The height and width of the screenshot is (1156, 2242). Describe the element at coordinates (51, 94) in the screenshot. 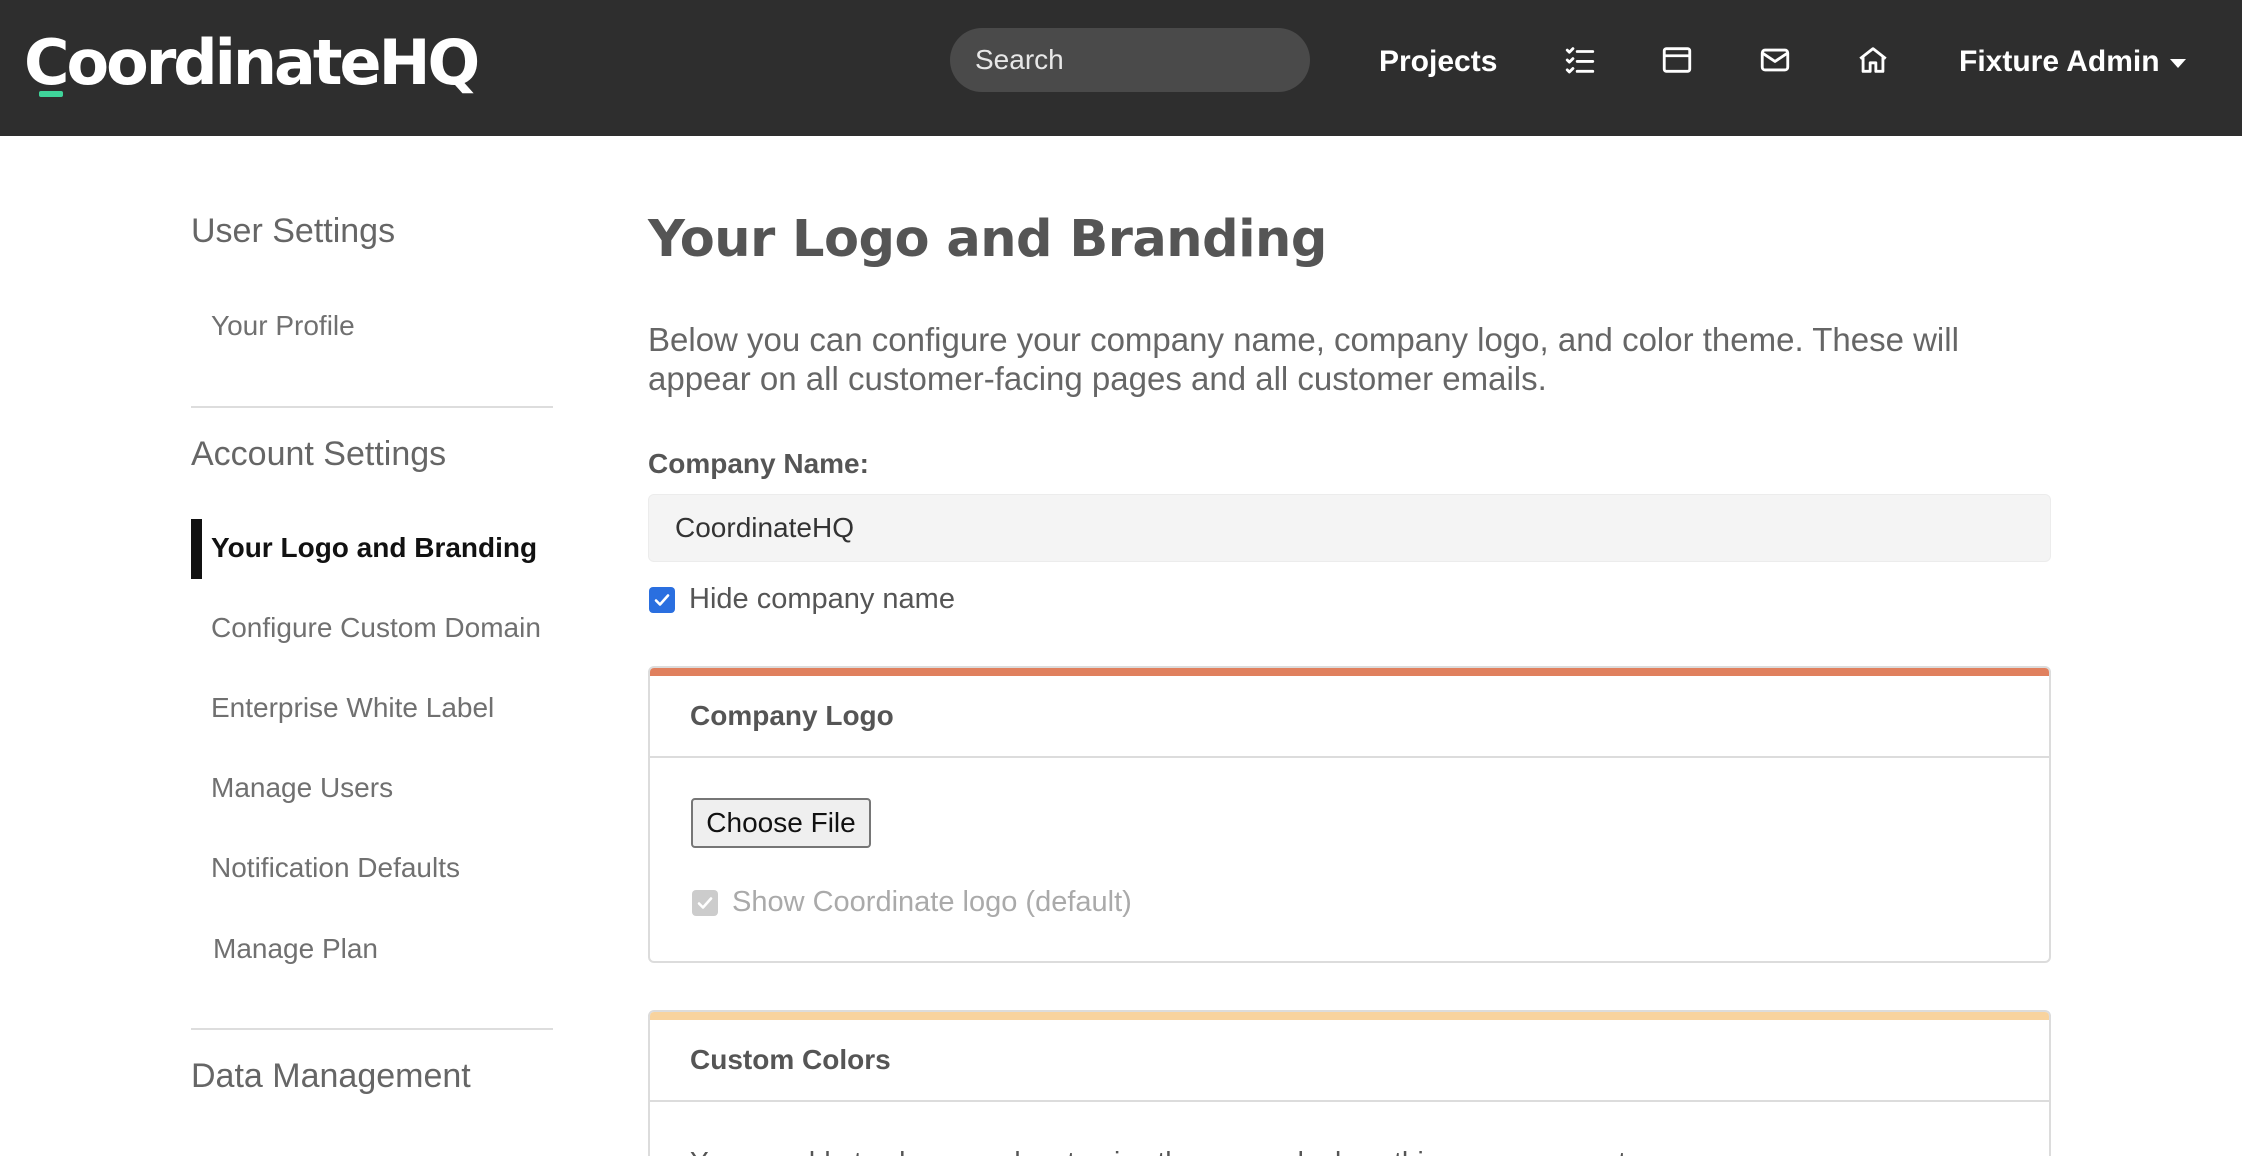

I see `logo-accent-mark` at that location.